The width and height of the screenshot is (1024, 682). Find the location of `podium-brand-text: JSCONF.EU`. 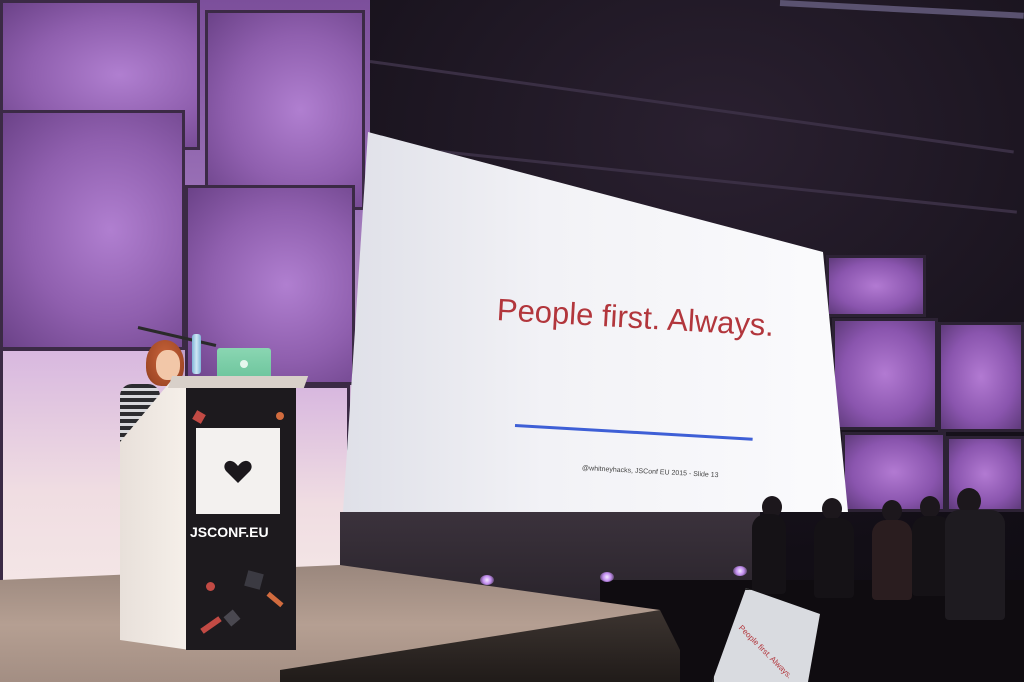

podium-brand-text: JSCONF.EU is located at coordinates (229, 532).